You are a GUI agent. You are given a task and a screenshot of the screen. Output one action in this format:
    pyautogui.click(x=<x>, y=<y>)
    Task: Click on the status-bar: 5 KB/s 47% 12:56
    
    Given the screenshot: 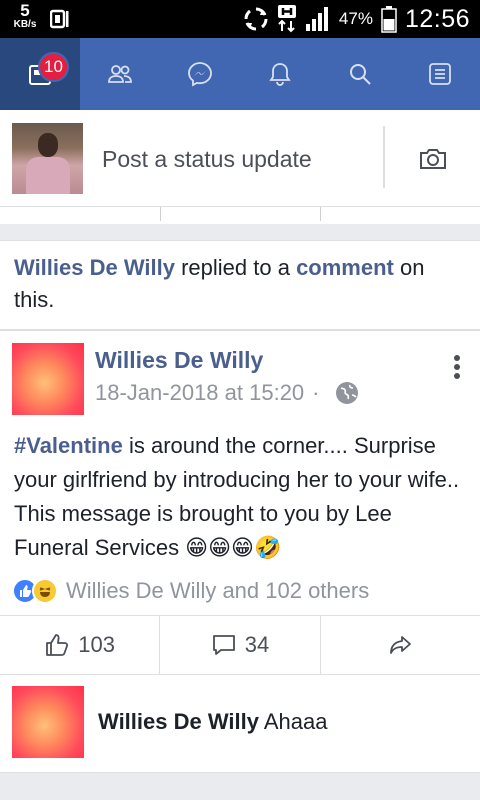 What is the action you would take?
    pyautogui.click(x=240, y=19)
    